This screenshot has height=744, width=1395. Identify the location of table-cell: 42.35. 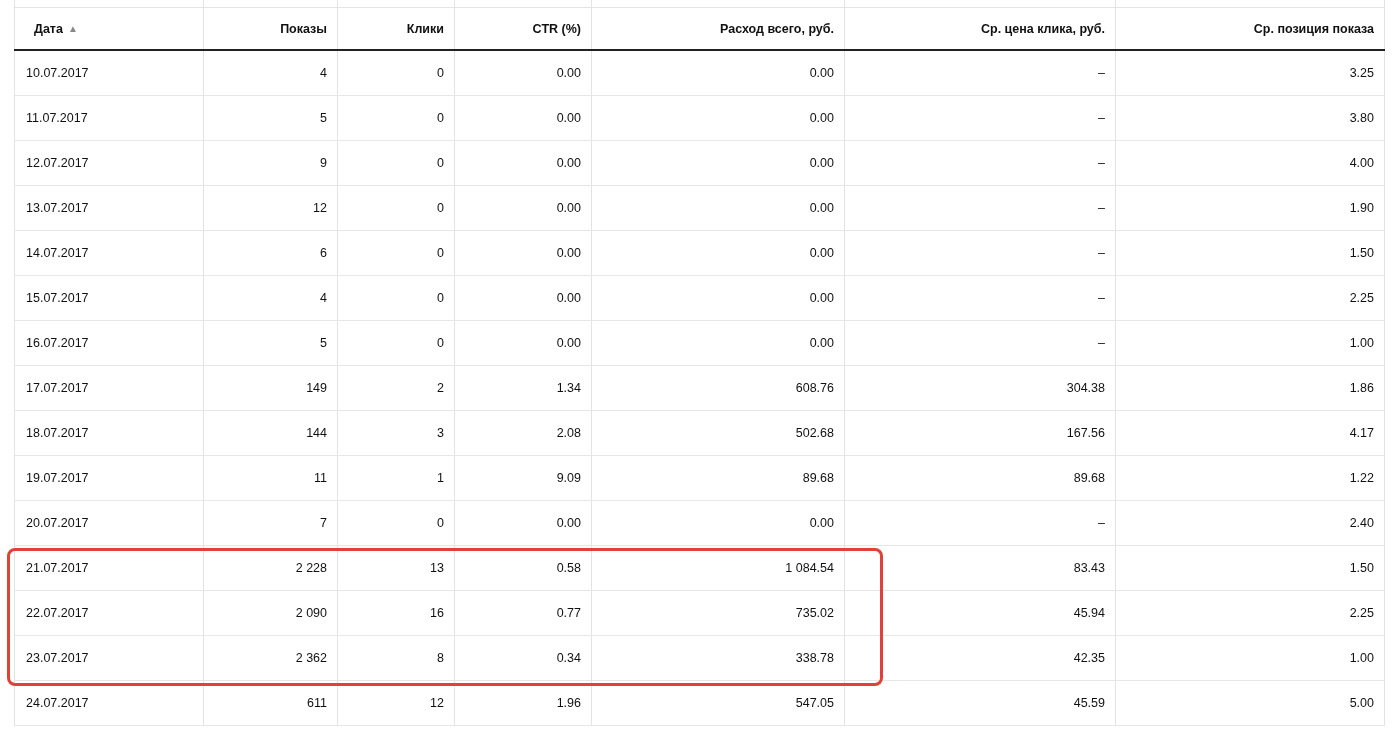
(1089, 658).